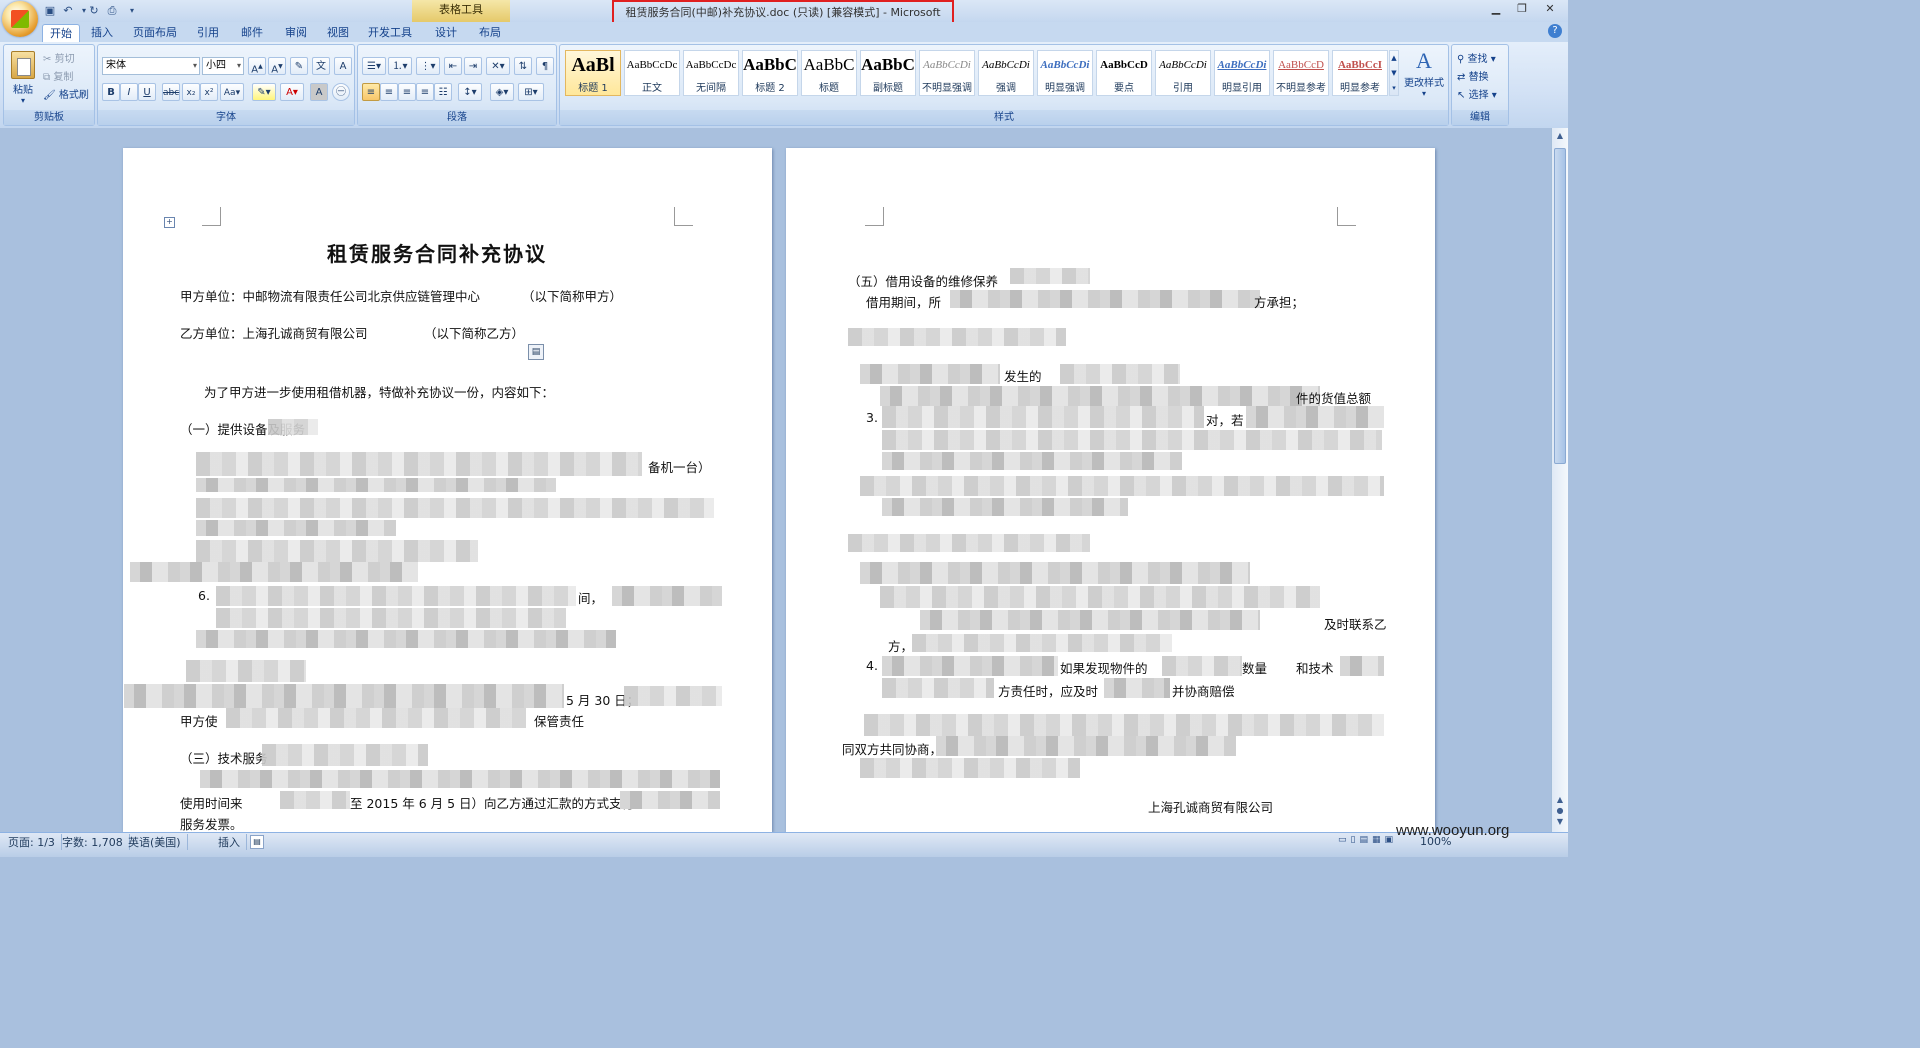 The image size is (1920, 1048). Describe the element at coordinates (425, 92) in the screenshot. I see `justify-icon: ≡` at that location.